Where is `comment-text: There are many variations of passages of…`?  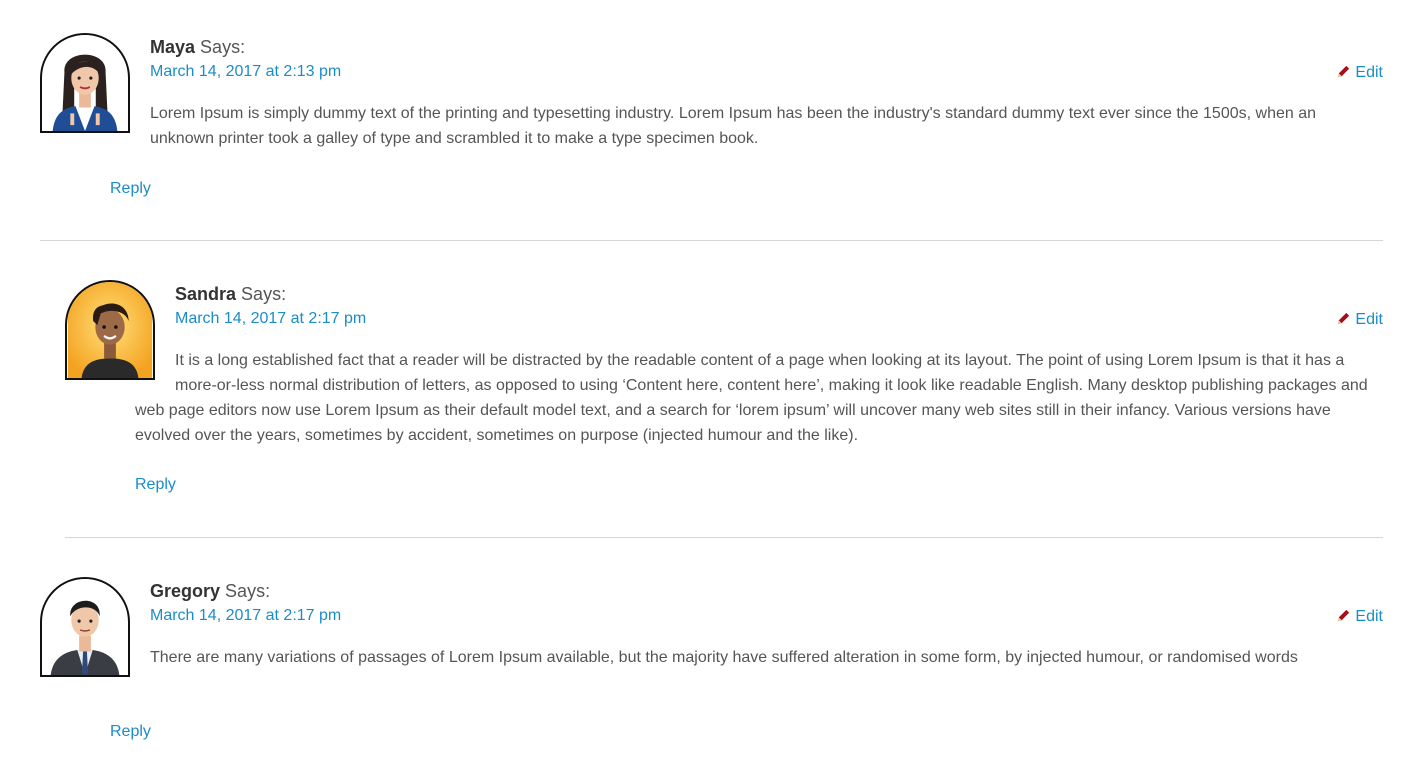
comment-text: There are many variations of passages of… is located at coordinates (724, 657).